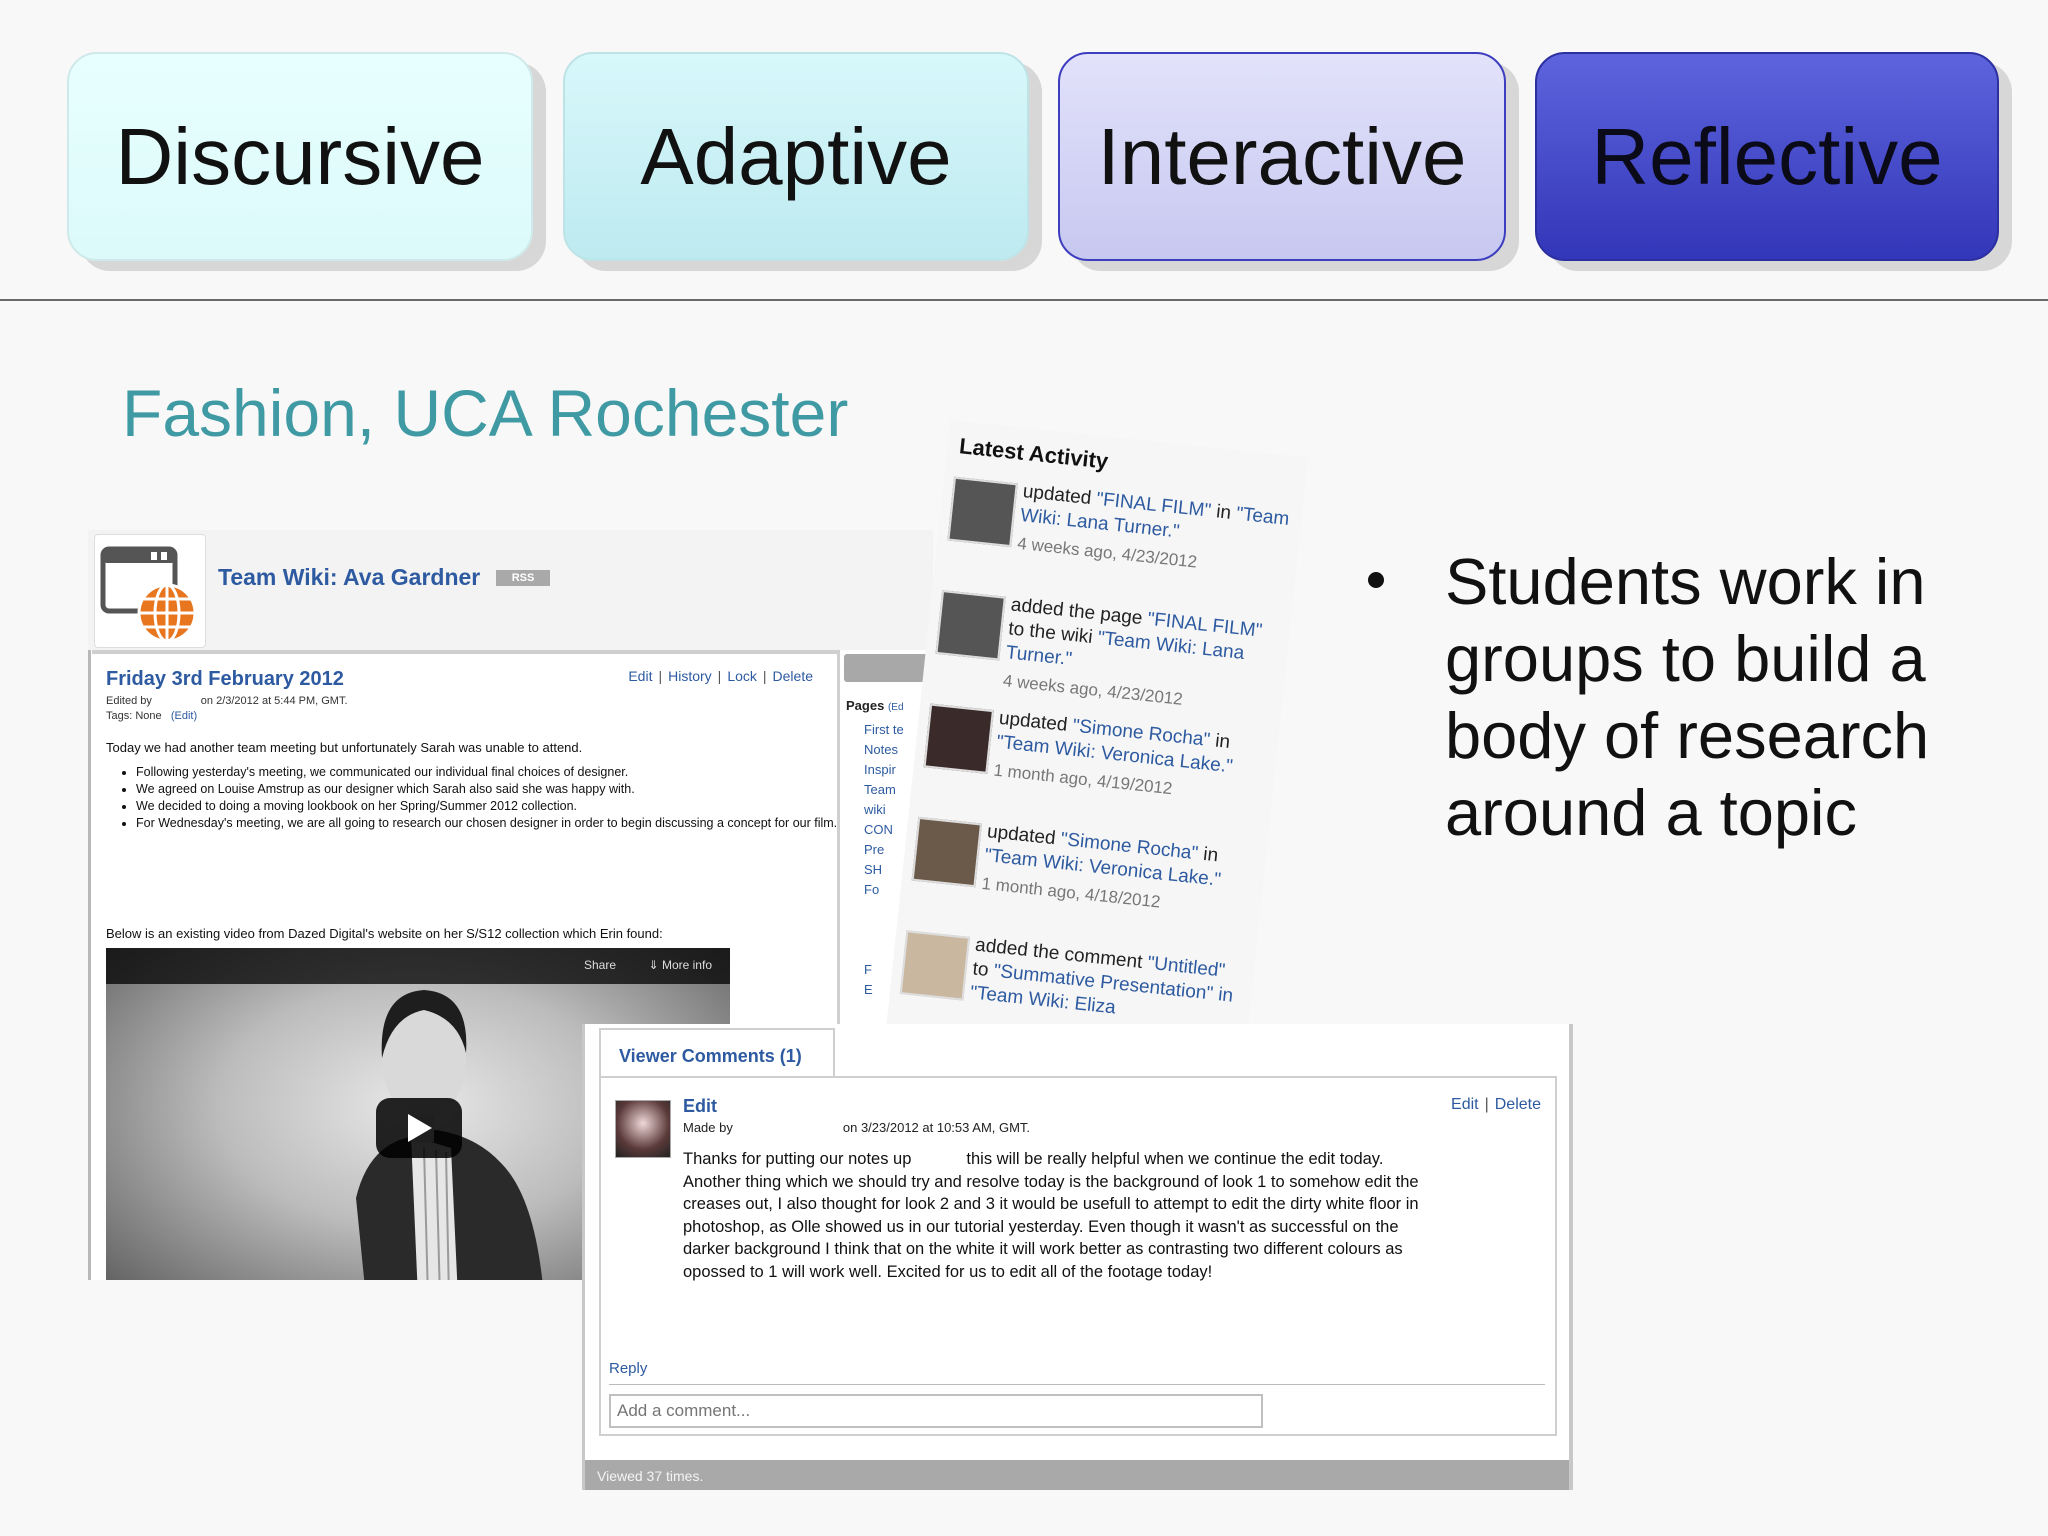  Describe the element at coordinates (1034, 453) in the screenshot. I see `activity-title: Latest Activity` at that location.